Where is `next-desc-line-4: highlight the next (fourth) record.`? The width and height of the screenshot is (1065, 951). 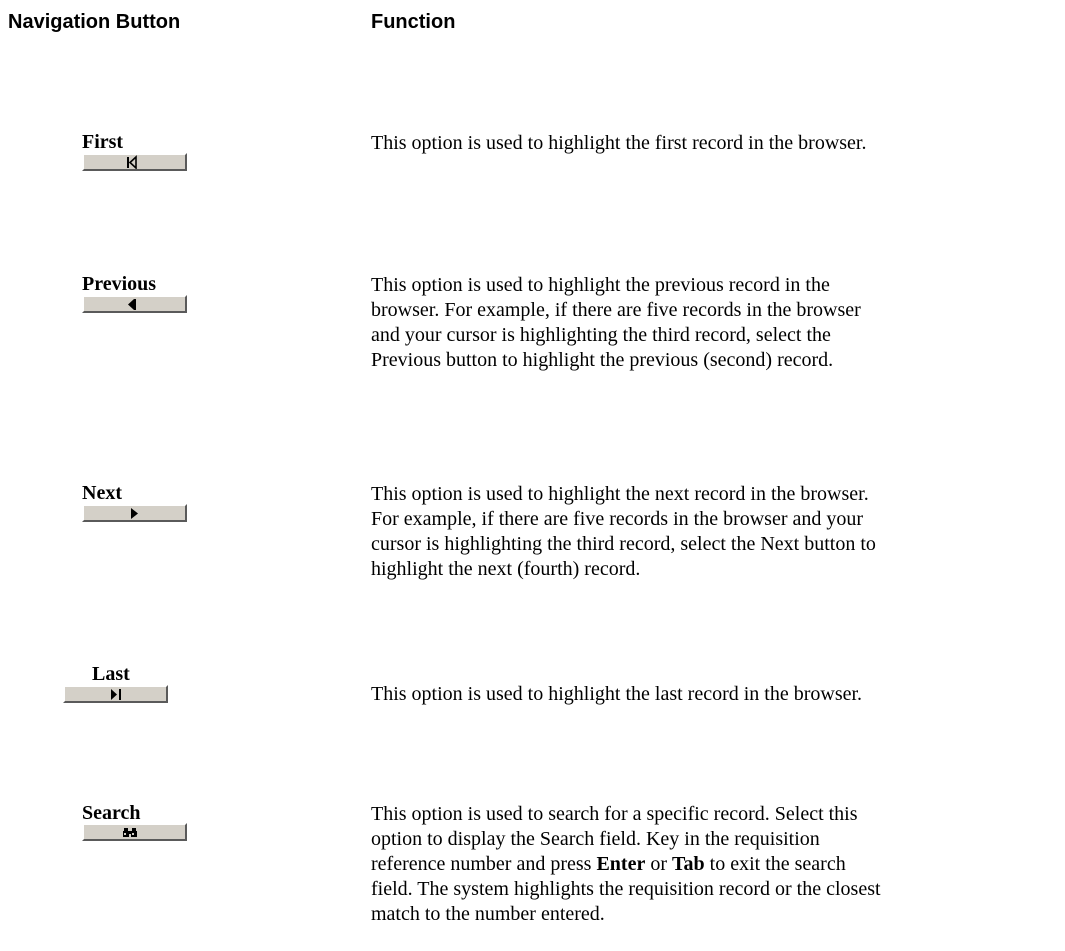 next-desc-line-4: highlight the next (fourth) record. is located at coordinates (506, 569).